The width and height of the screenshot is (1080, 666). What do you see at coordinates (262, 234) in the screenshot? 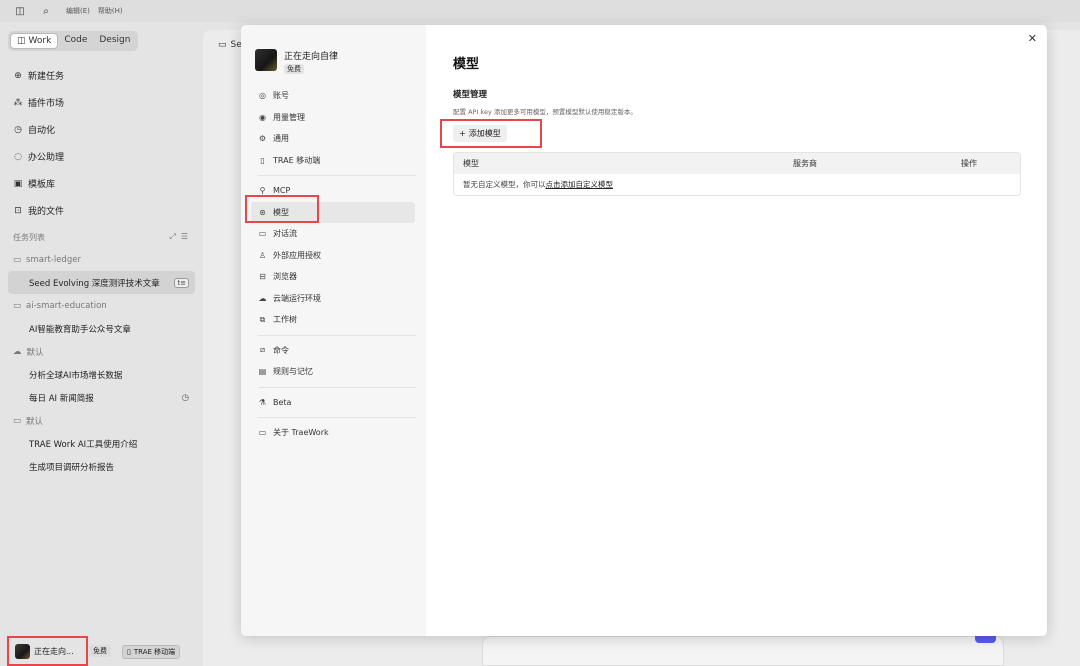
I see `conversation-icon: ▭` at bounding box center [262, 234].